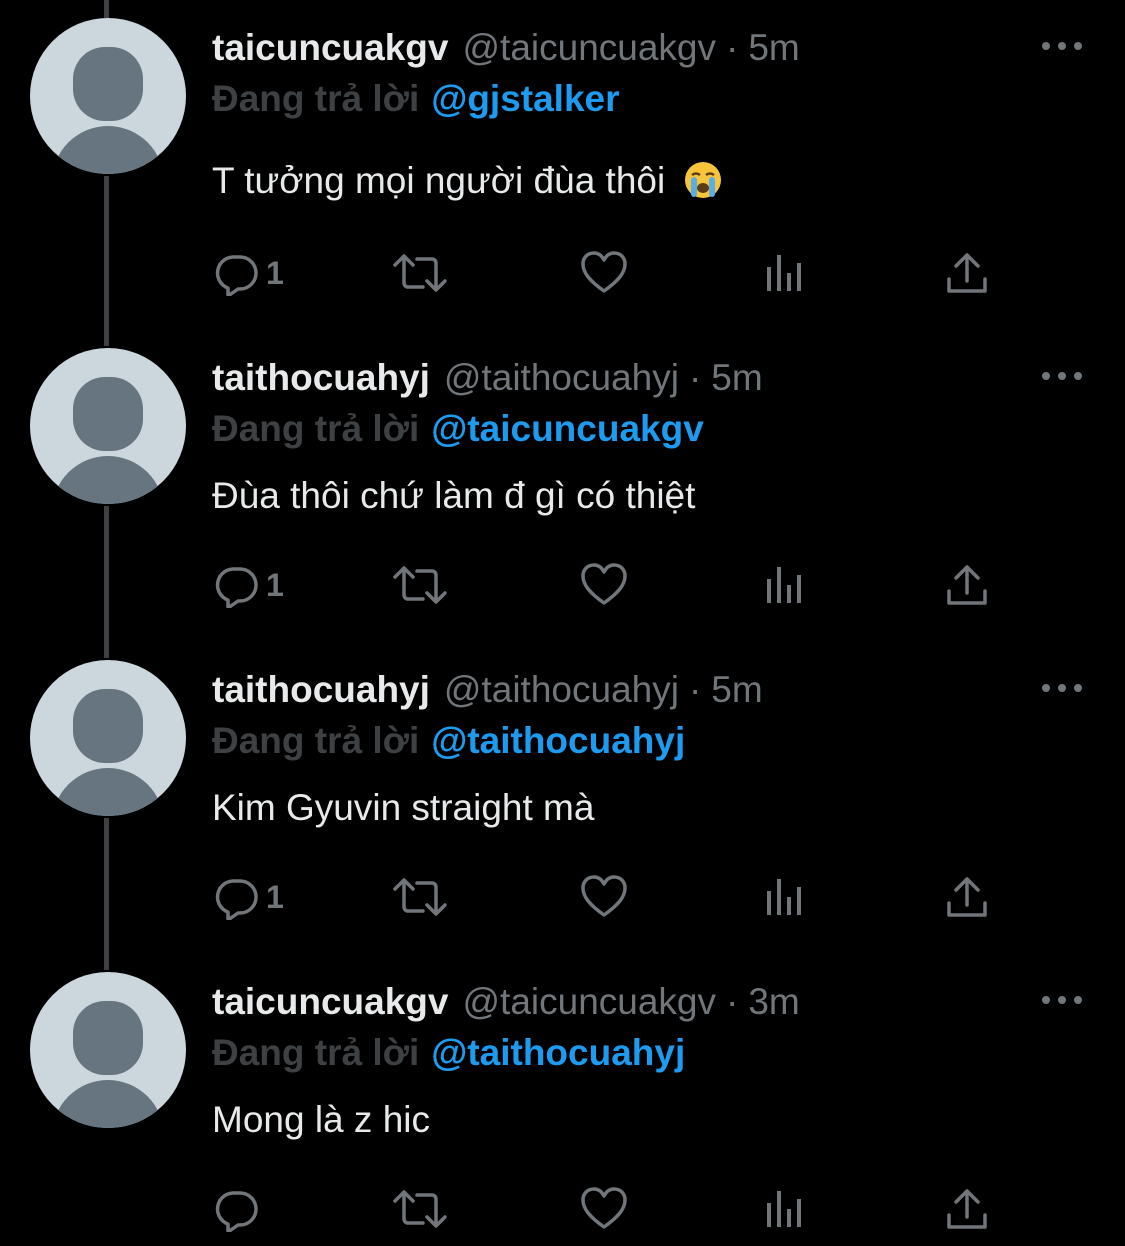 This screenshot has height=1246, width=1125. Describe the element at coordinates (439, 180) in the screenshot. I see `tweet-text-body: T tưởng mọi người đùa thôi` at that location.